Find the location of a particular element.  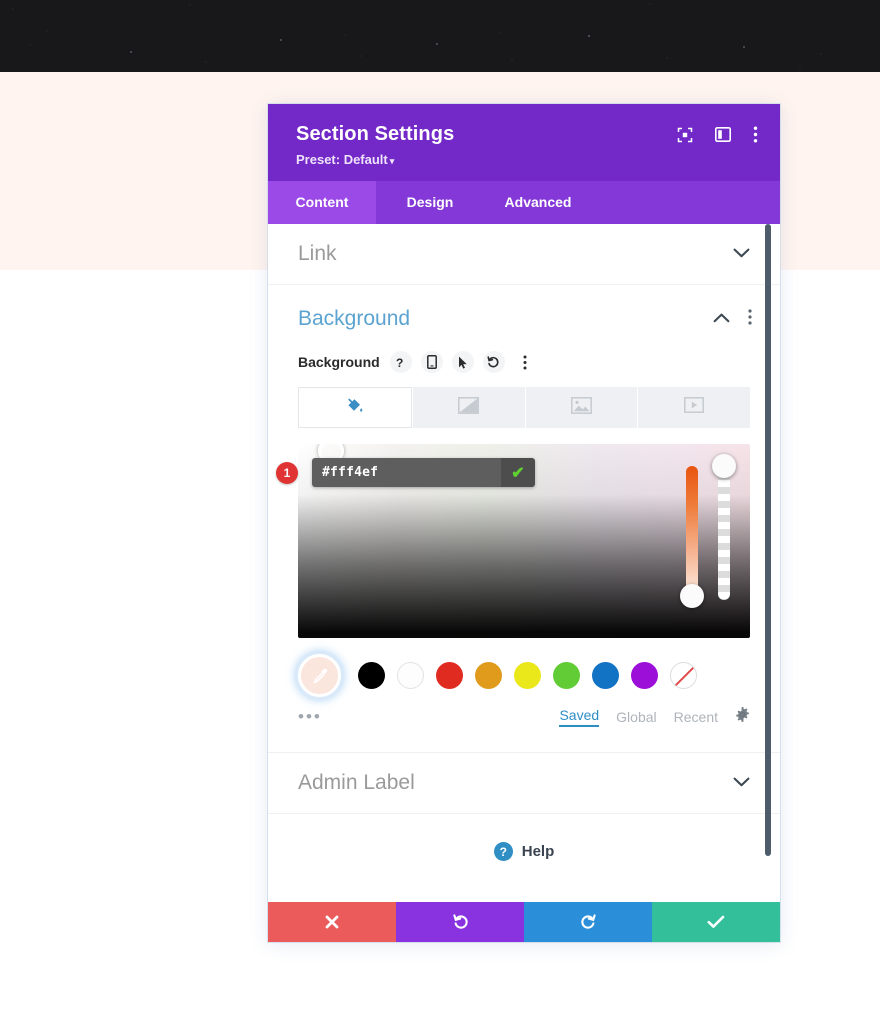

background-field-label: Background is located at coordinates (339, 362).